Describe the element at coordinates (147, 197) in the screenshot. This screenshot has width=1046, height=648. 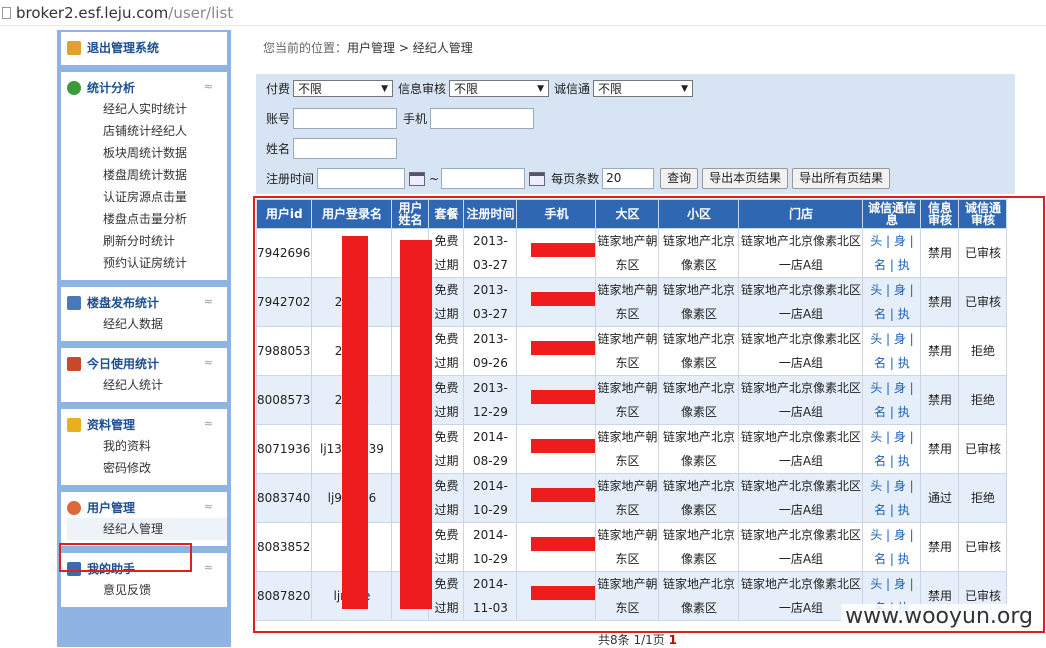
I see `sidebar-item-listing-clicks: 认证房源点击量` at that location.